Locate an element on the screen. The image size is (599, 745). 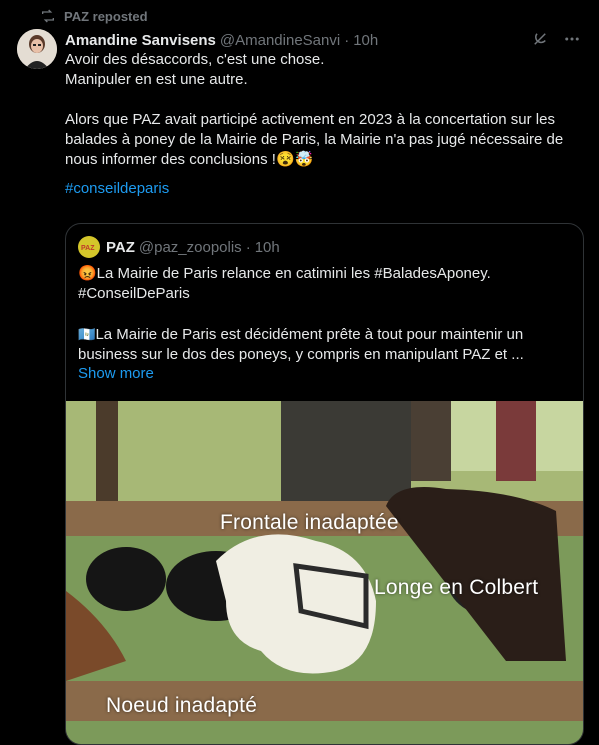
show-more-link: Show more is located at coordinates (116, 373).